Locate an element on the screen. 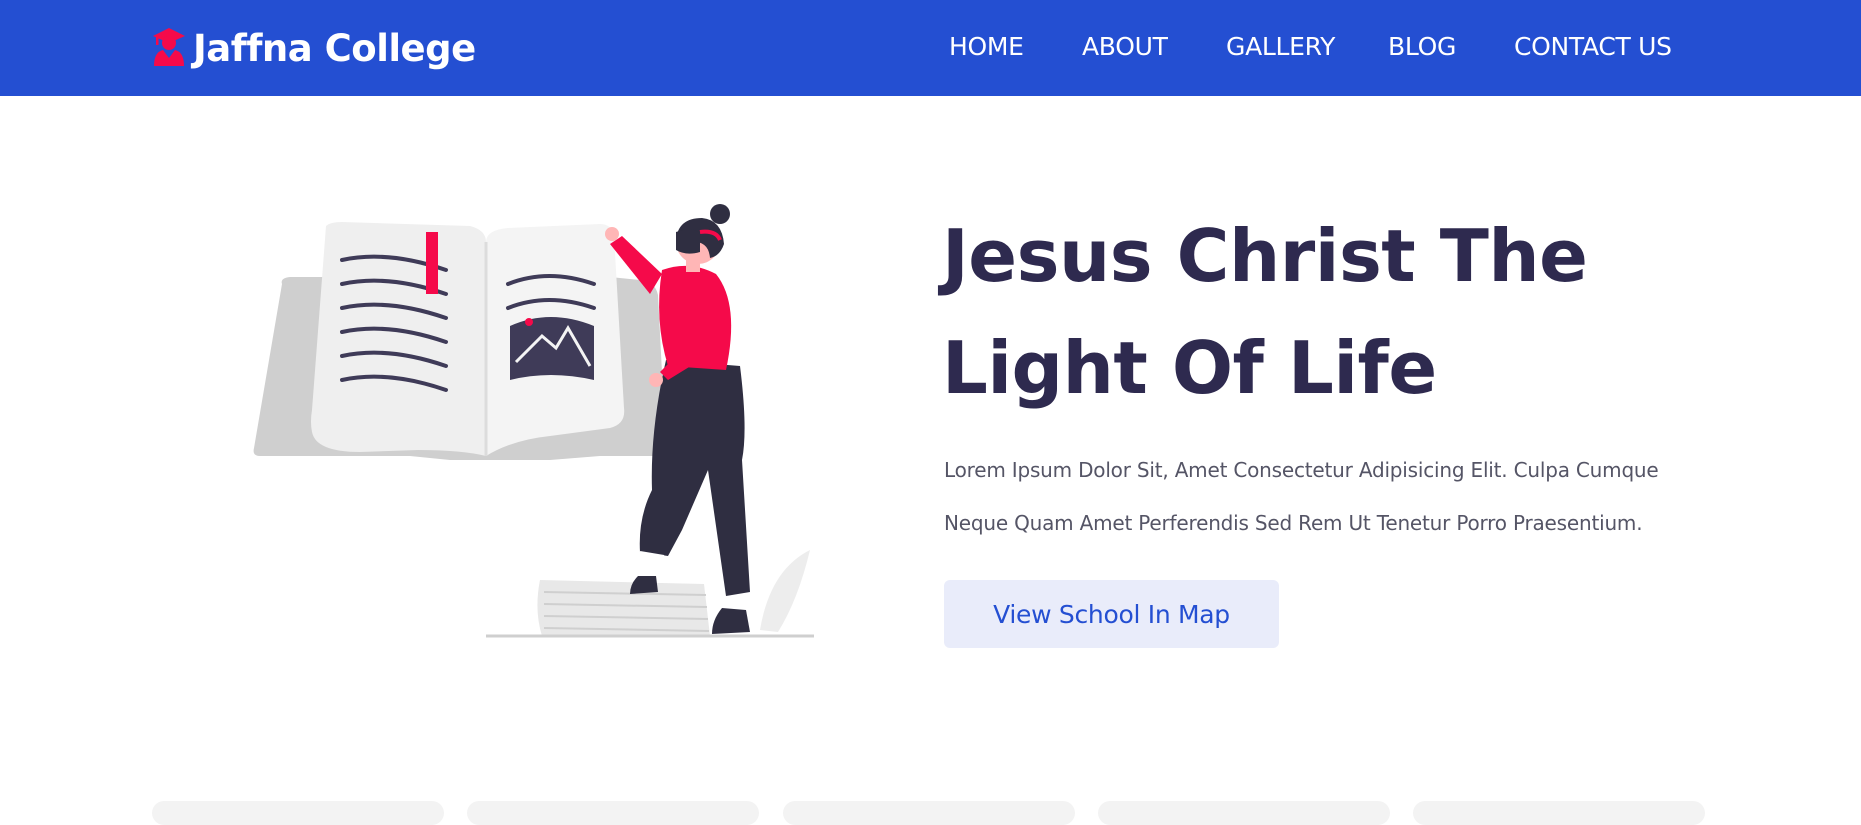  nav-about: ABOUT is located at coordinates (1125, 47).